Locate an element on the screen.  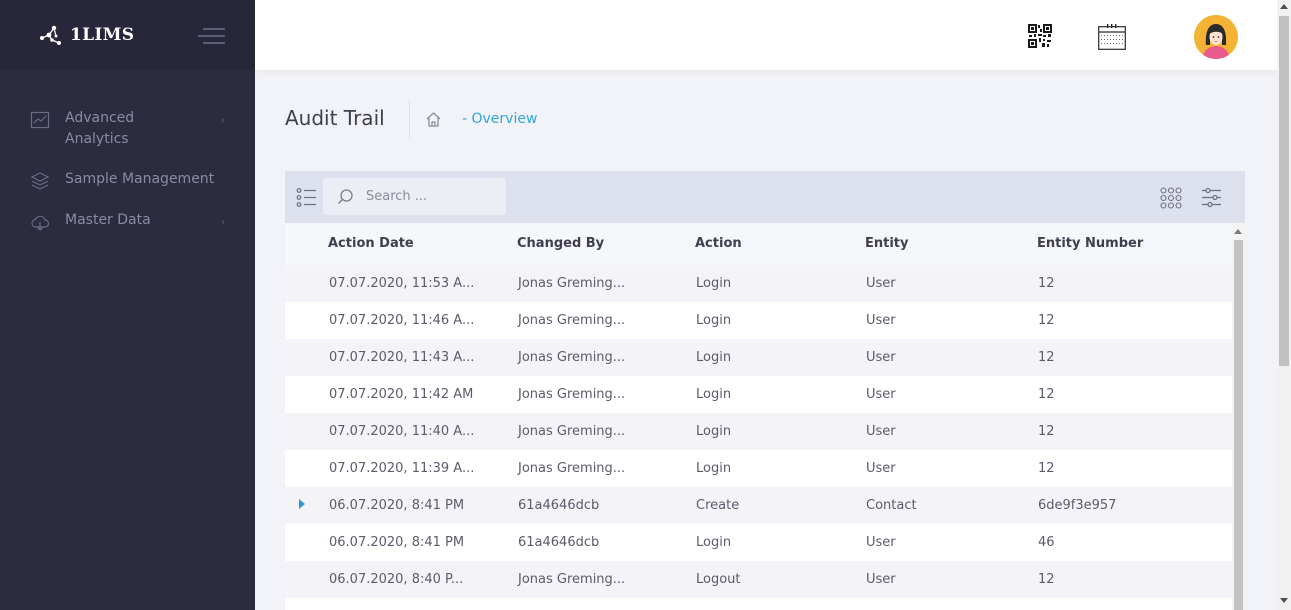
brand-header: 1LIMS is located at coordinates (127, 35).